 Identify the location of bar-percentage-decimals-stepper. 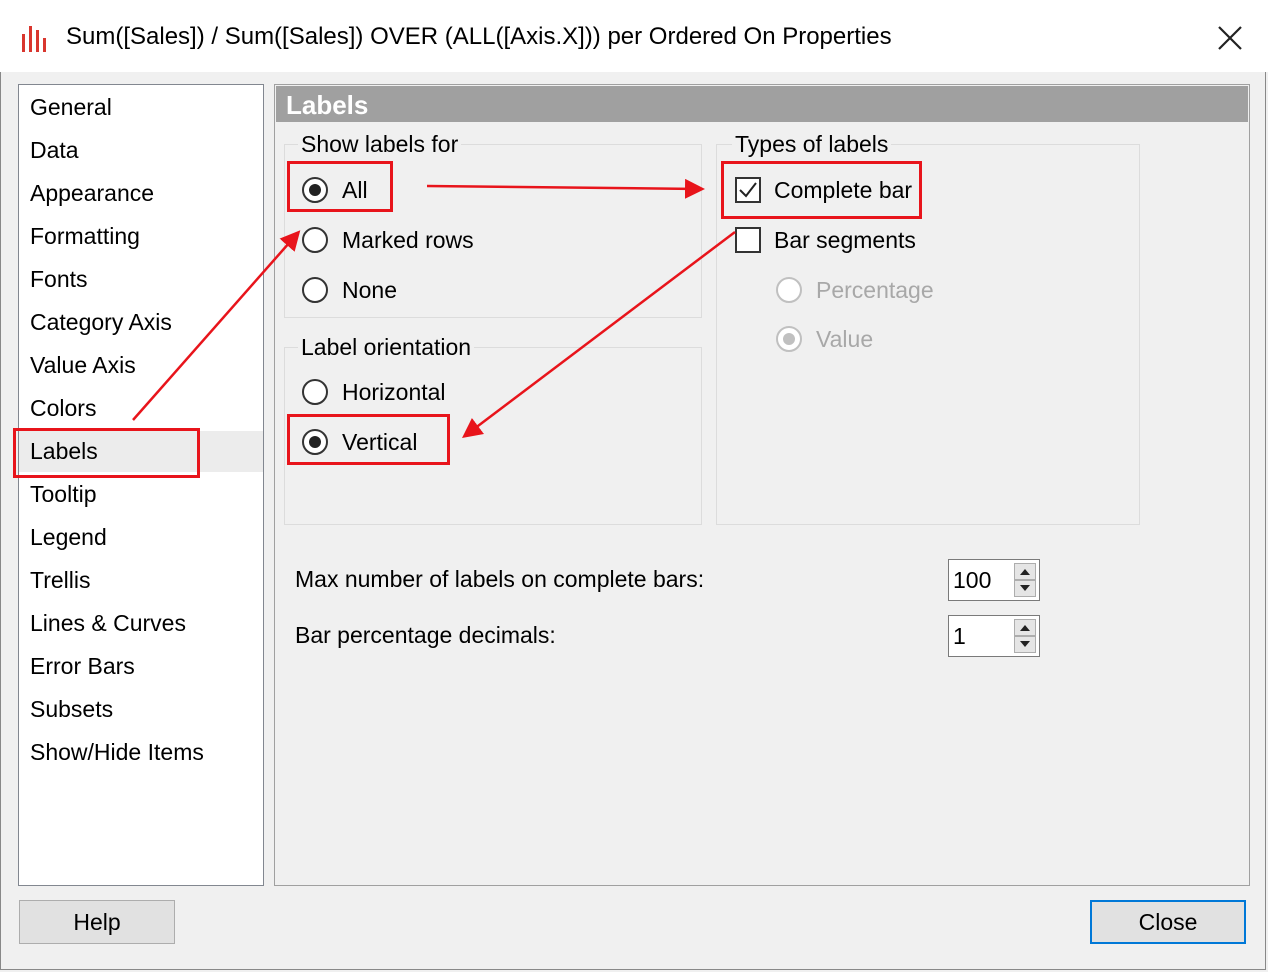
(1025, 636).